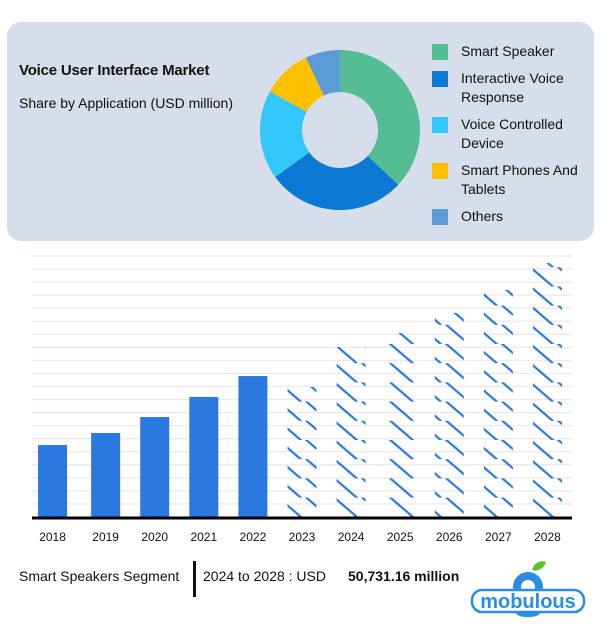 The image size is (601, 630). Describe the element at coordinates (519, 179) in the screenshot. I see `legend-label: Smart Phones And Tablets` at that location.